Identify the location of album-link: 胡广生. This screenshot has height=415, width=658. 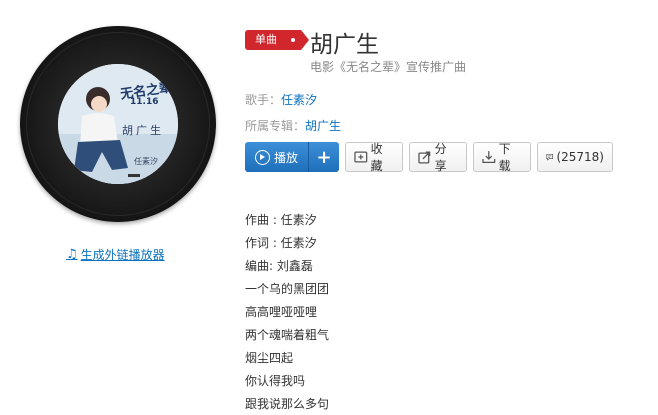
(323, 126).